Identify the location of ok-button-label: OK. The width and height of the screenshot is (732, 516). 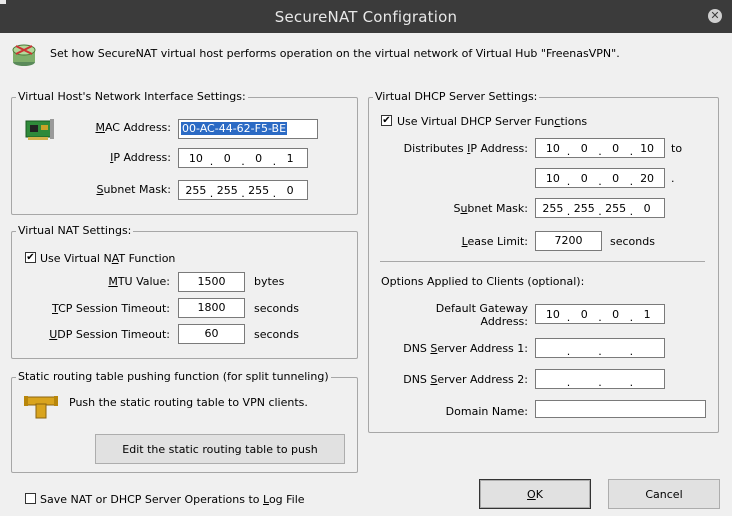
(535, 494).